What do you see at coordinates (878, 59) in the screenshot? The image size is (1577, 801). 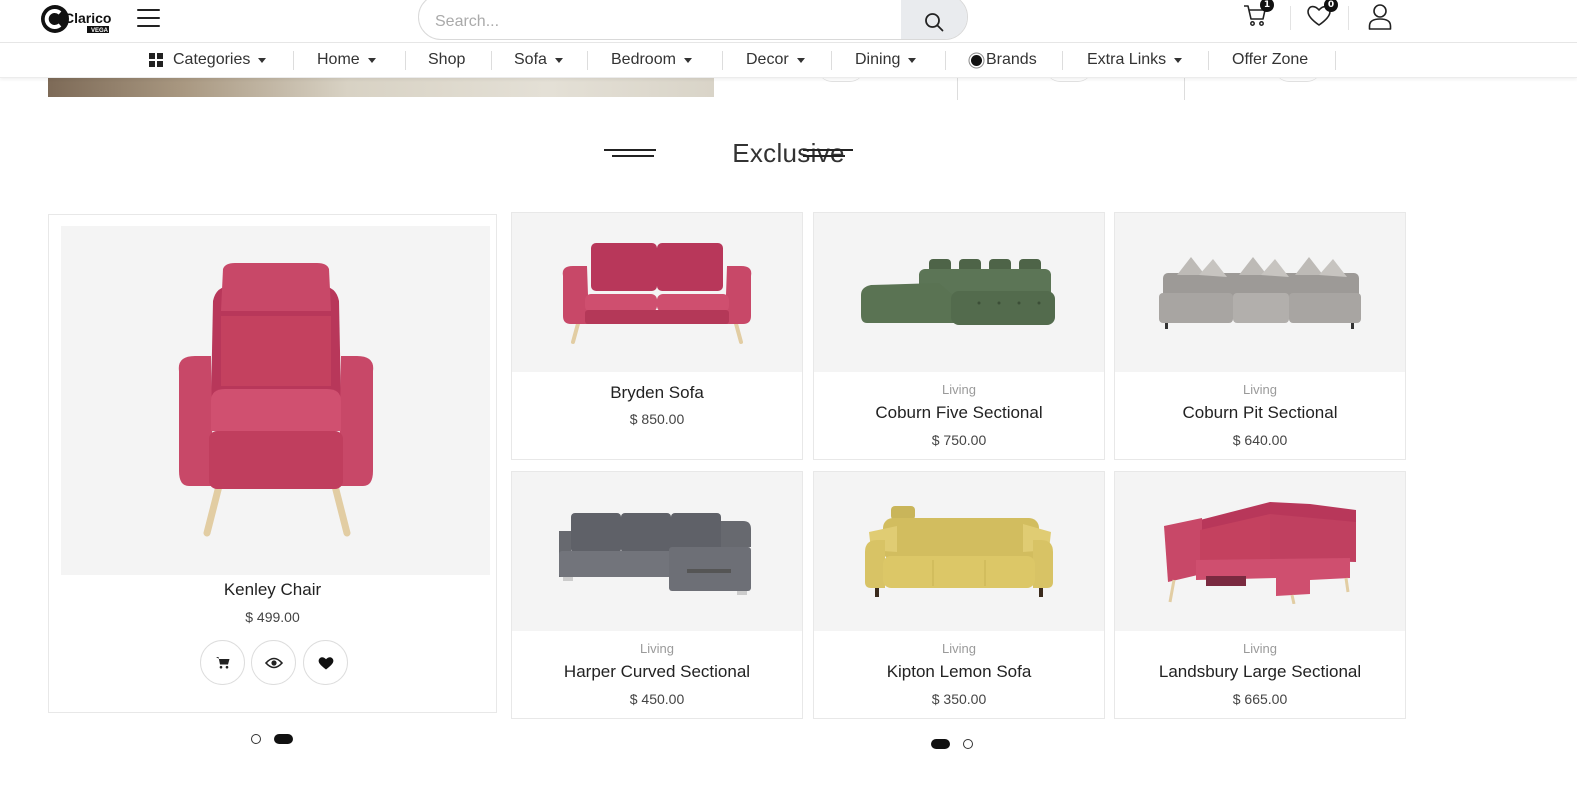 I see `nav-label: Dining` at bounding box center [878, 59].